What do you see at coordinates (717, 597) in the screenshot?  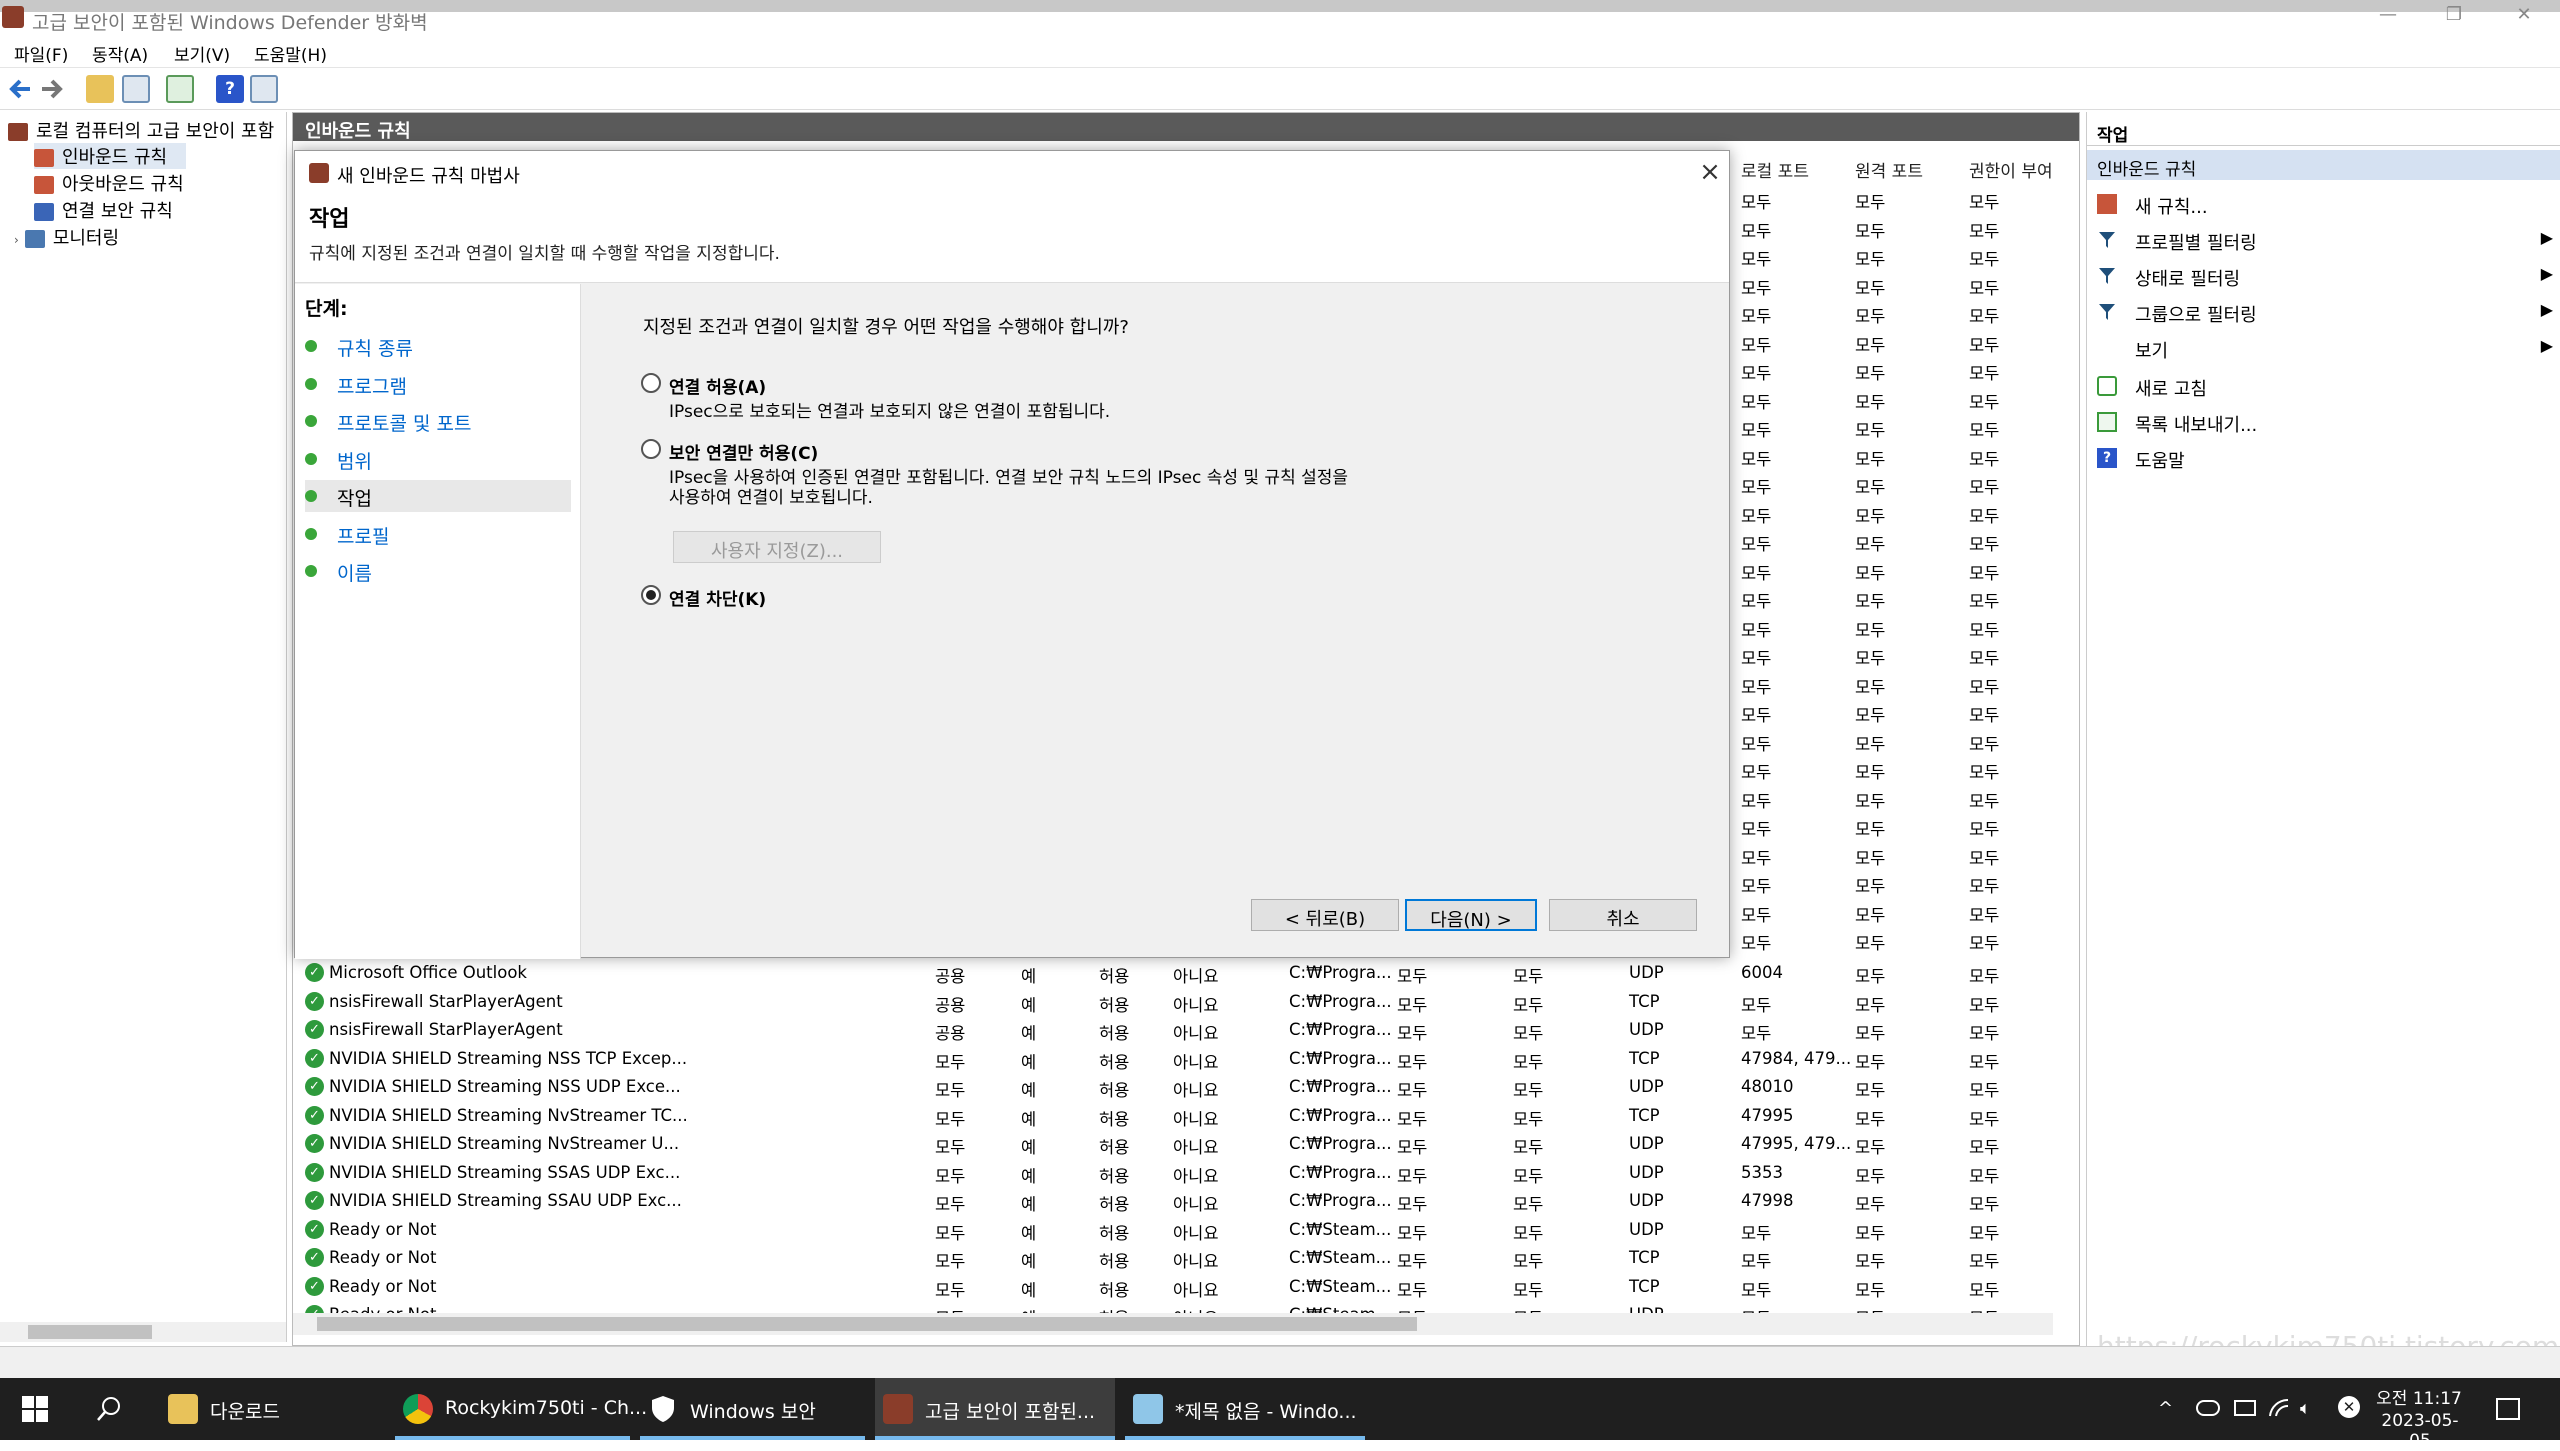 I see `block-connection-label: 연결 차단(K)` at bounding box center [717, 597].